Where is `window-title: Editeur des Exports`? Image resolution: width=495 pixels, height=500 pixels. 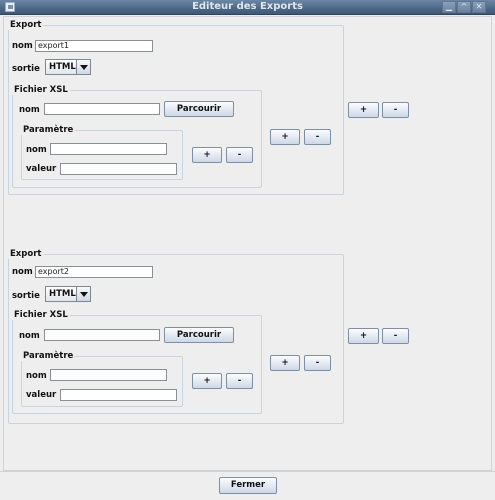
window-title: Editeur des Exports is located at coordinates (247, 6).